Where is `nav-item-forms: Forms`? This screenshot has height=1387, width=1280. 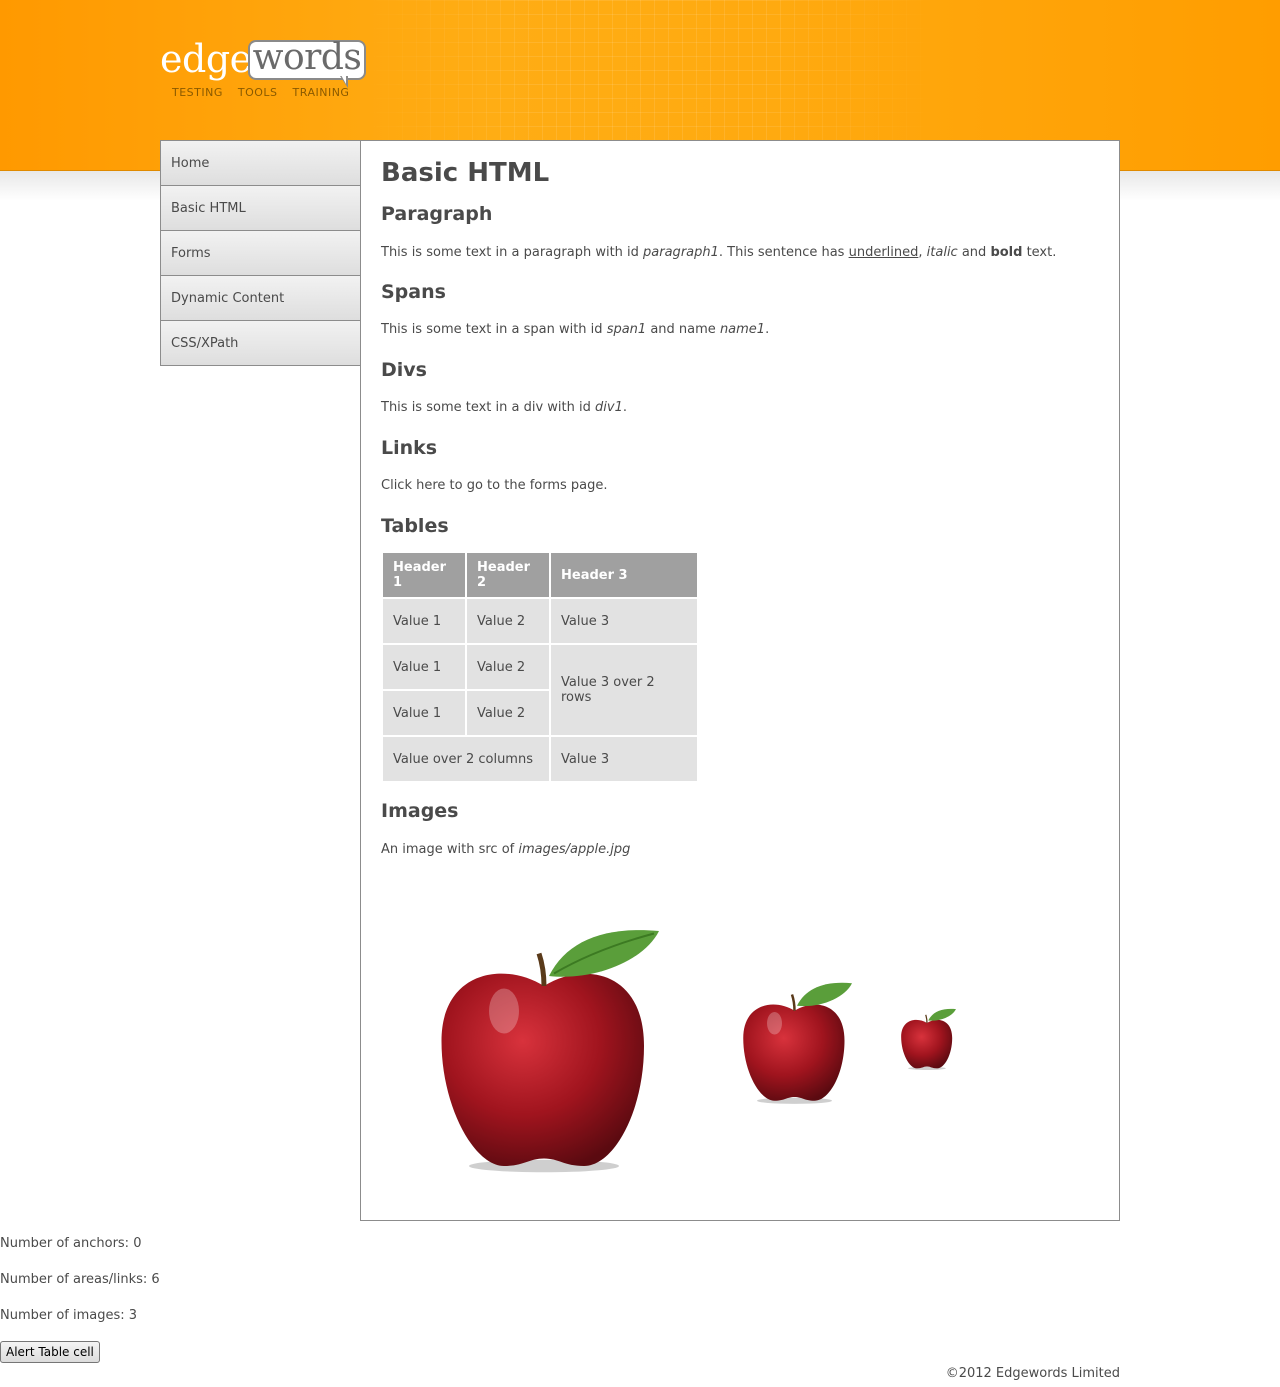 nav-item-forms: Forms is located at coordinates (261, 252).